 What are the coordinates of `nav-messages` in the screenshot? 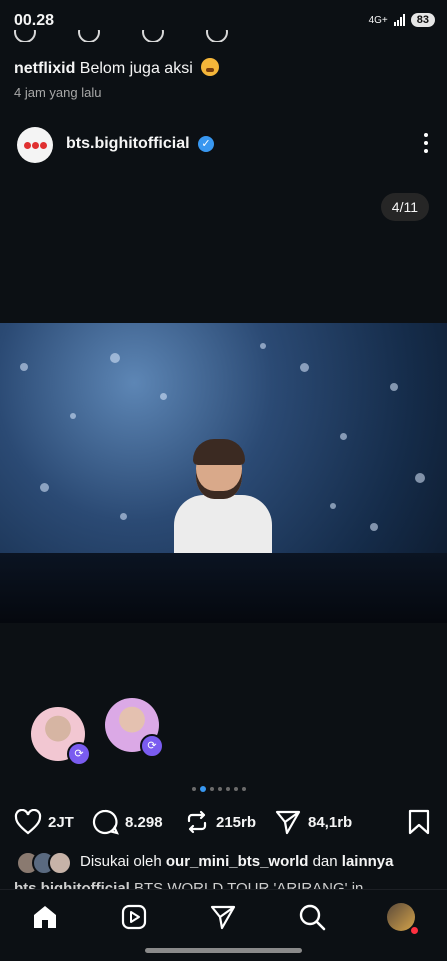 It's located at (223, 917).